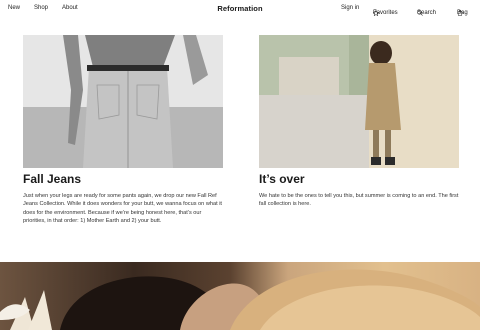 Image resolution: width=480 pixels, height=330 pixels. I want to click on sign-in-link: Sign in, so click(350, 8).